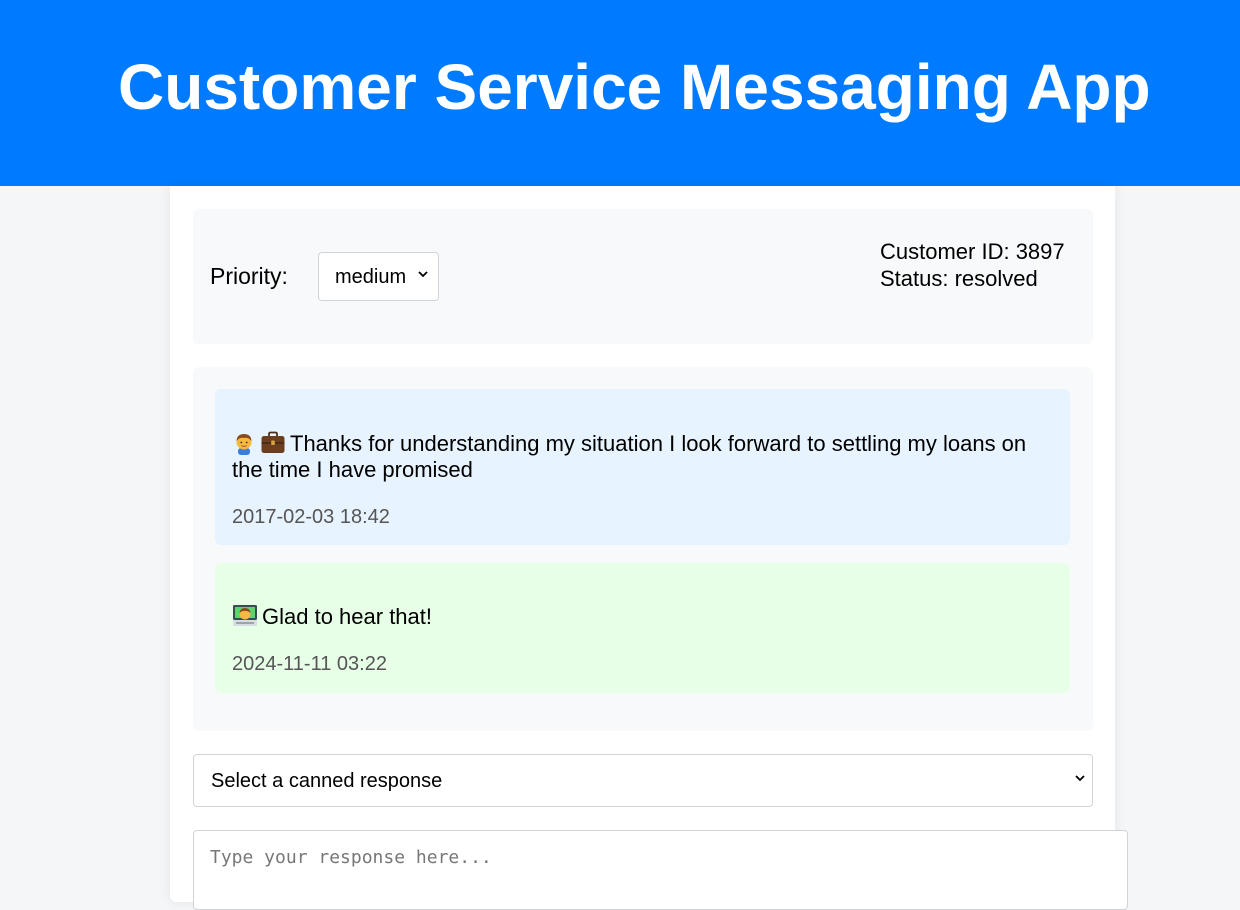 The width and height of the screenshot is (1240, 910). Describe the element at coordinates (972, 265) in the screenshot. I see `customer-info: Customer ID: 3897 Status: resolved` at that location.